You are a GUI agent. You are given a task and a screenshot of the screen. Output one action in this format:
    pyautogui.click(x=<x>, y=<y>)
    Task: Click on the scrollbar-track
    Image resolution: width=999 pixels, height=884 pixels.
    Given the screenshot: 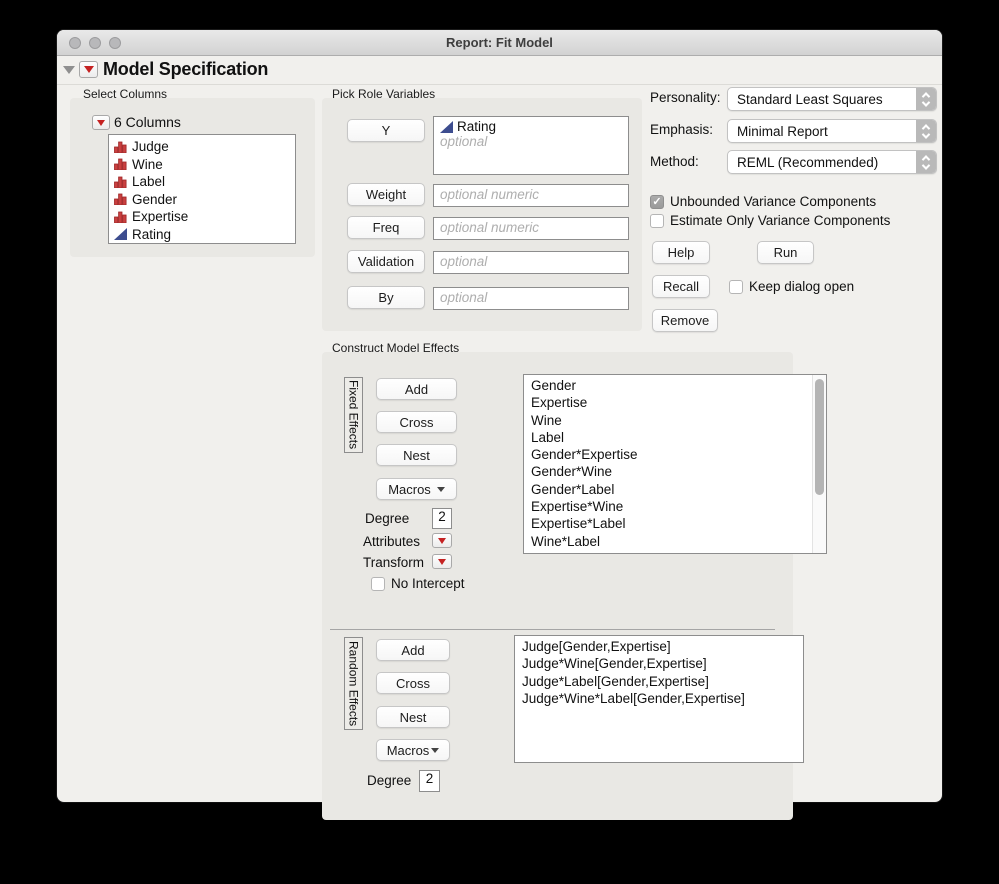 What is the action you would take?
    pyautogui.click(x=819, y=464)
    